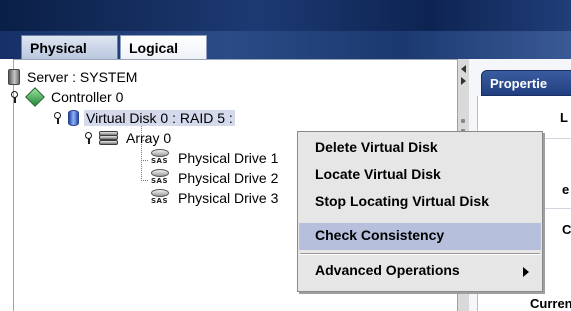 The width and height of the screenshot is (571, 311). What do you see at coordinates (420, 254) in the screenshot?
I see `menu-separator` at bounding box center [420, 254].